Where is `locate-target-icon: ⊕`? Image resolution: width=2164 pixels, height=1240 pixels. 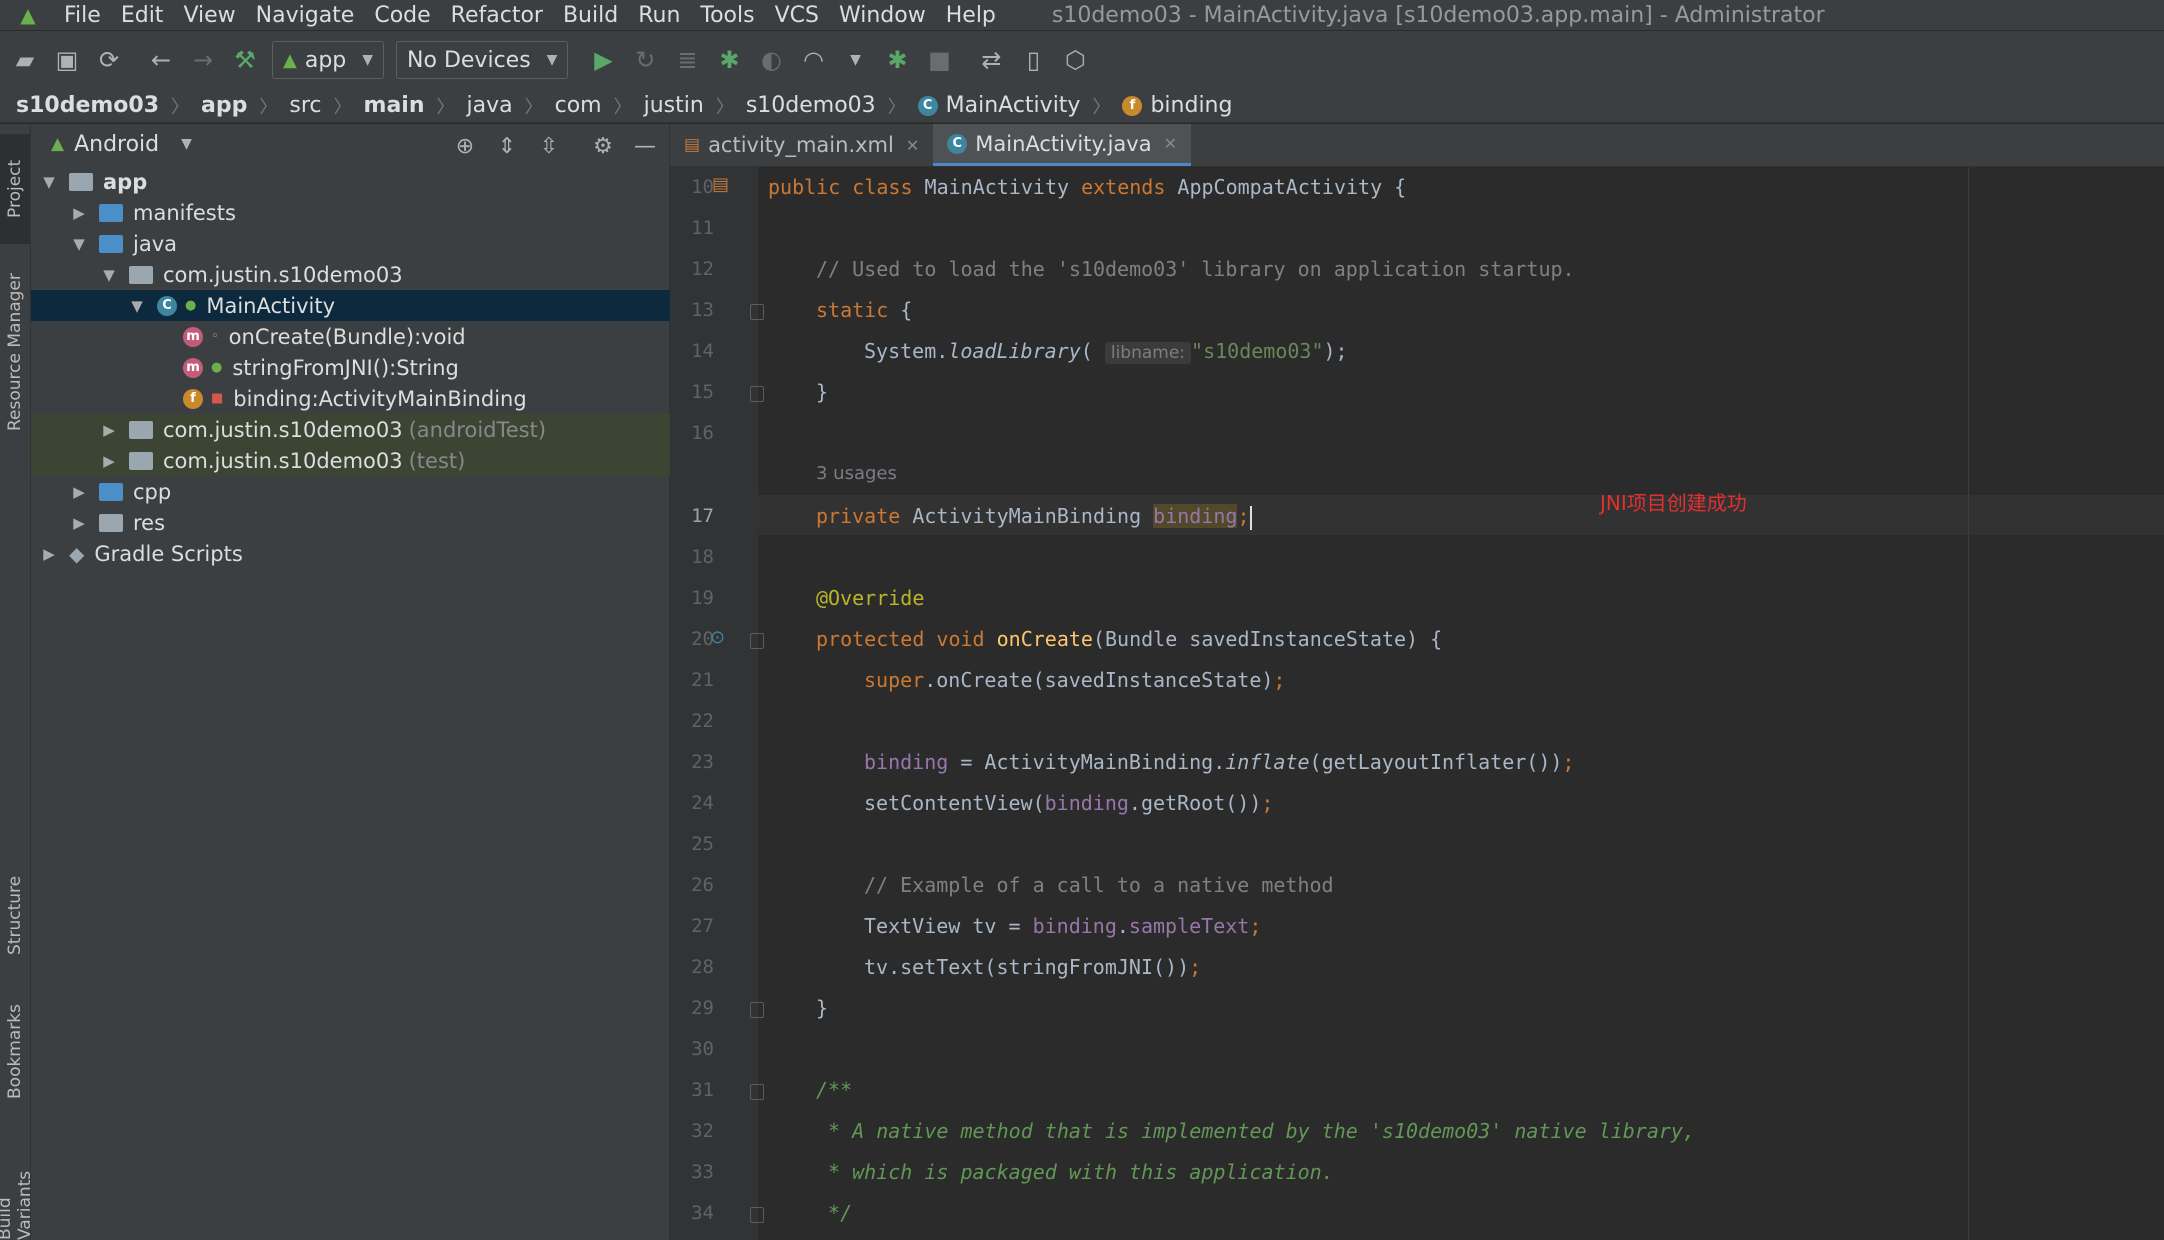
locate-target-icon: ⊕ is located at coordinates (465, 146).